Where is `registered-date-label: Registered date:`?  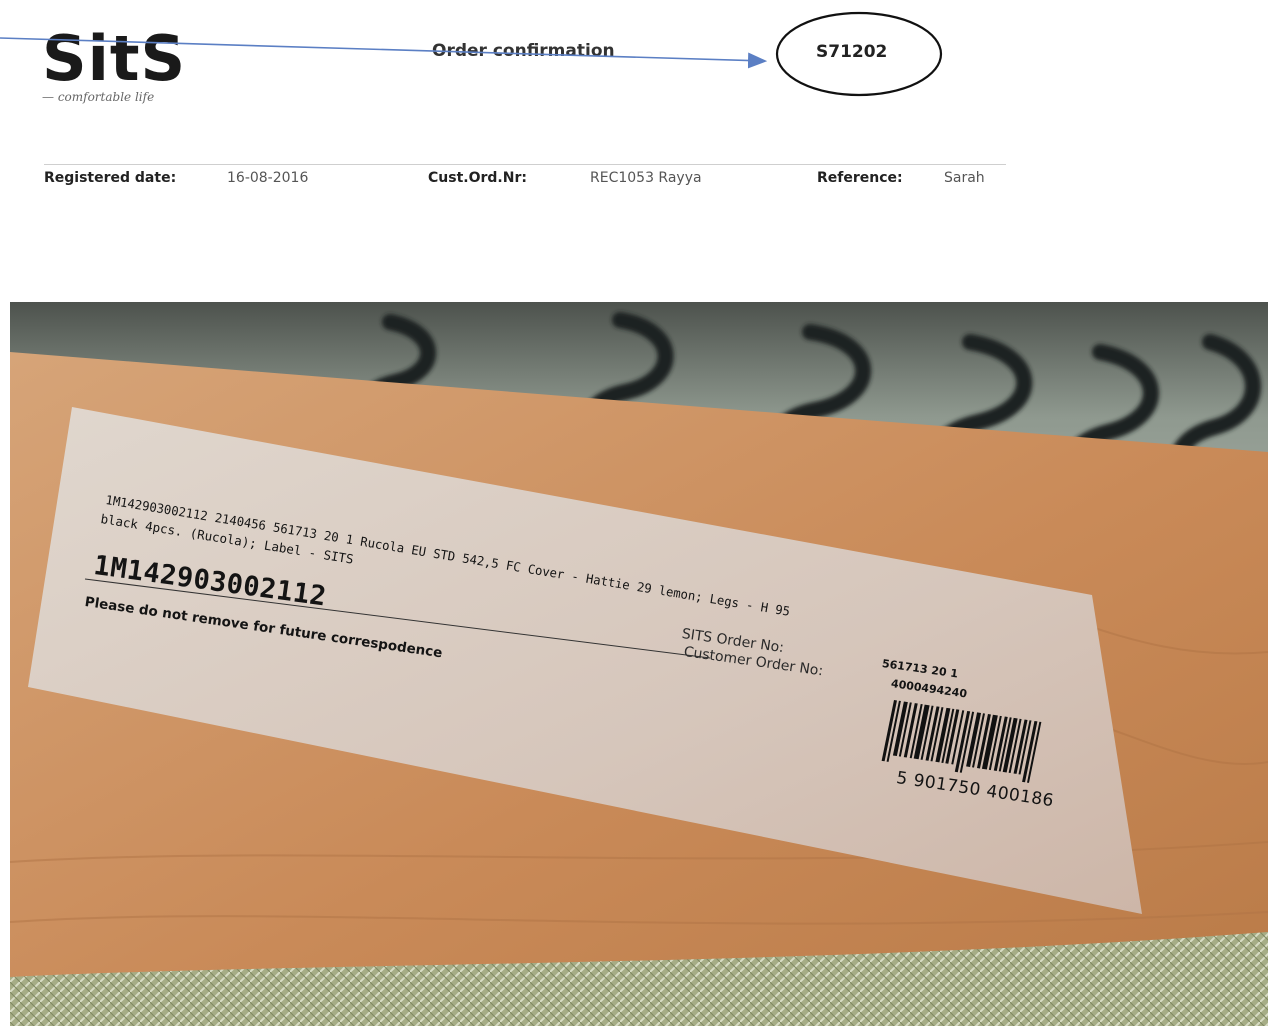 registered-date-label: Registered date: is located at coordinates (110, 178).